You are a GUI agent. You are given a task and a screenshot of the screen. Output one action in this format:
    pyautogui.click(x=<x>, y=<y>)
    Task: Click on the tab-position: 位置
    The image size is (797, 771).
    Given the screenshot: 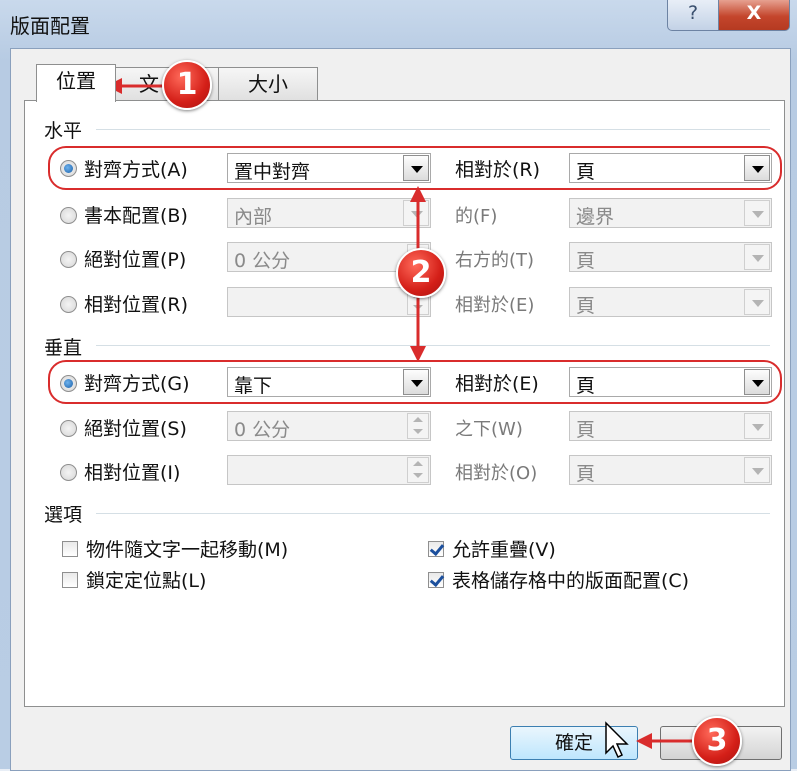 What is the action you would take?
    pyautogui.click(x=76, y=83)
    